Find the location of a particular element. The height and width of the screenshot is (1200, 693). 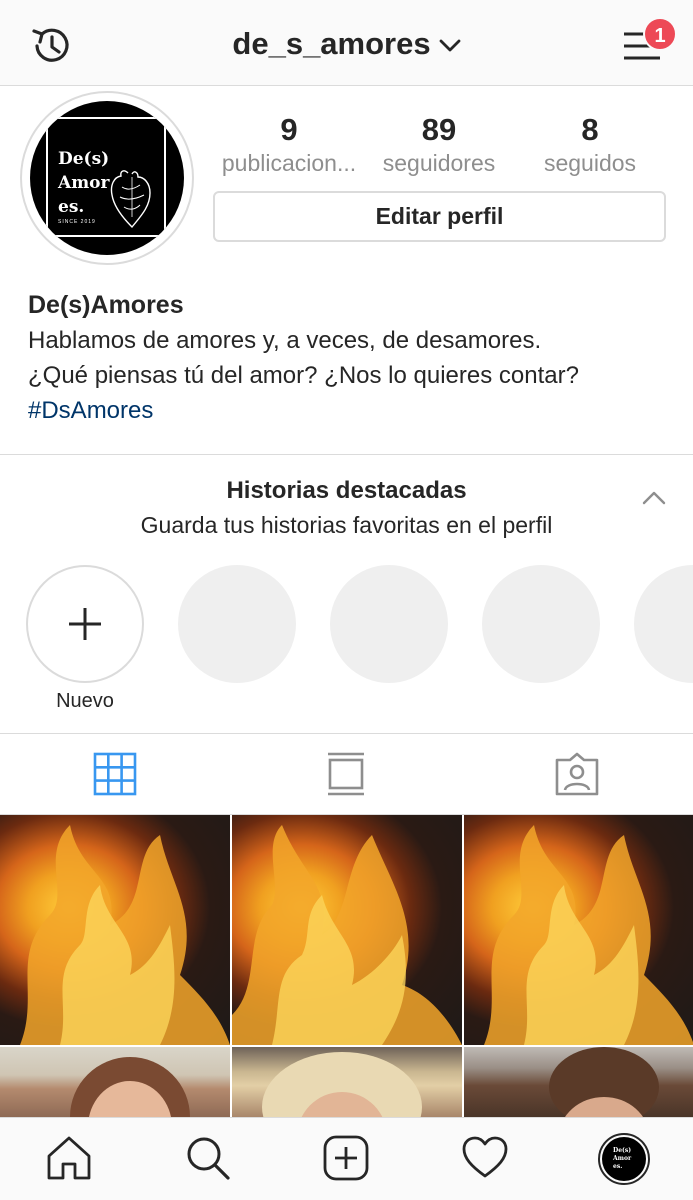

account-switcher: de_s_amores is located at coordinates (346, 44).